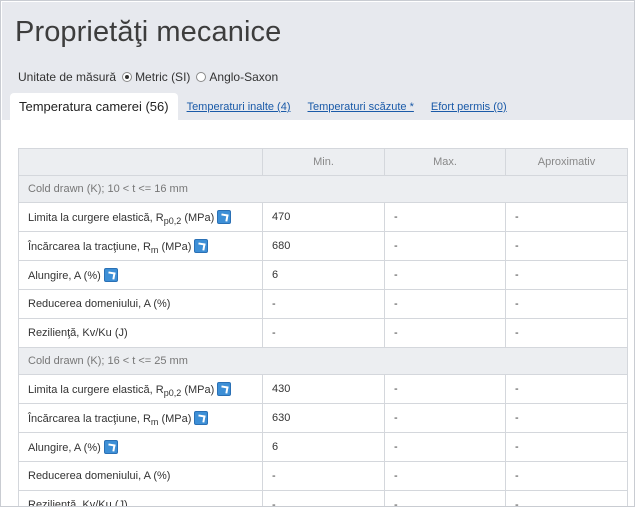  I want to click on tab-high-temperatures: Temperaturi inalte (4), so click(239, 107).